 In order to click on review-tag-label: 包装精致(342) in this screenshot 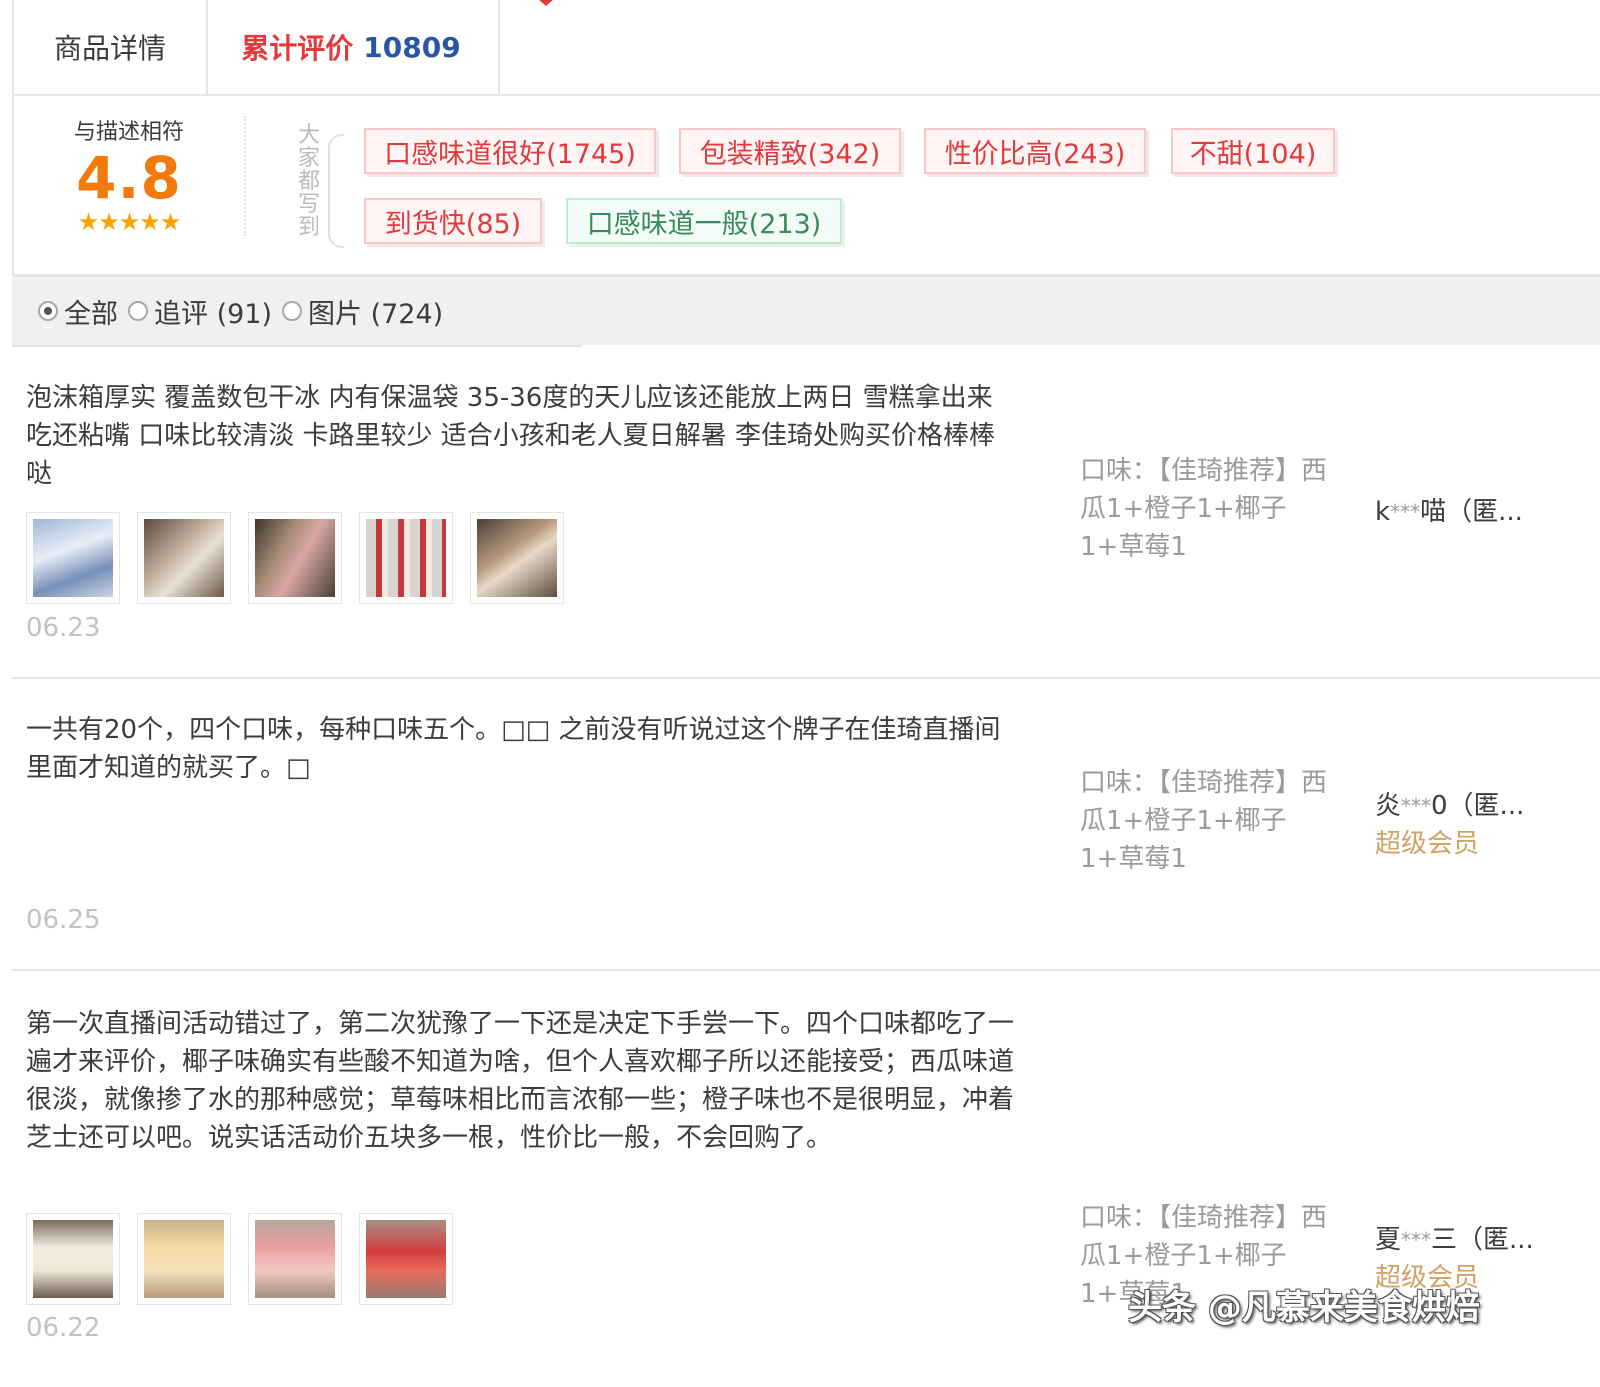, I will do `click(790, 154)`.